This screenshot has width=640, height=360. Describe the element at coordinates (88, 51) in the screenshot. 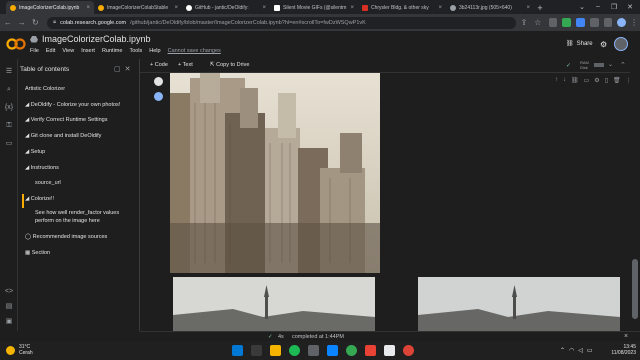

I see `menu-insert: Insert` at that location.